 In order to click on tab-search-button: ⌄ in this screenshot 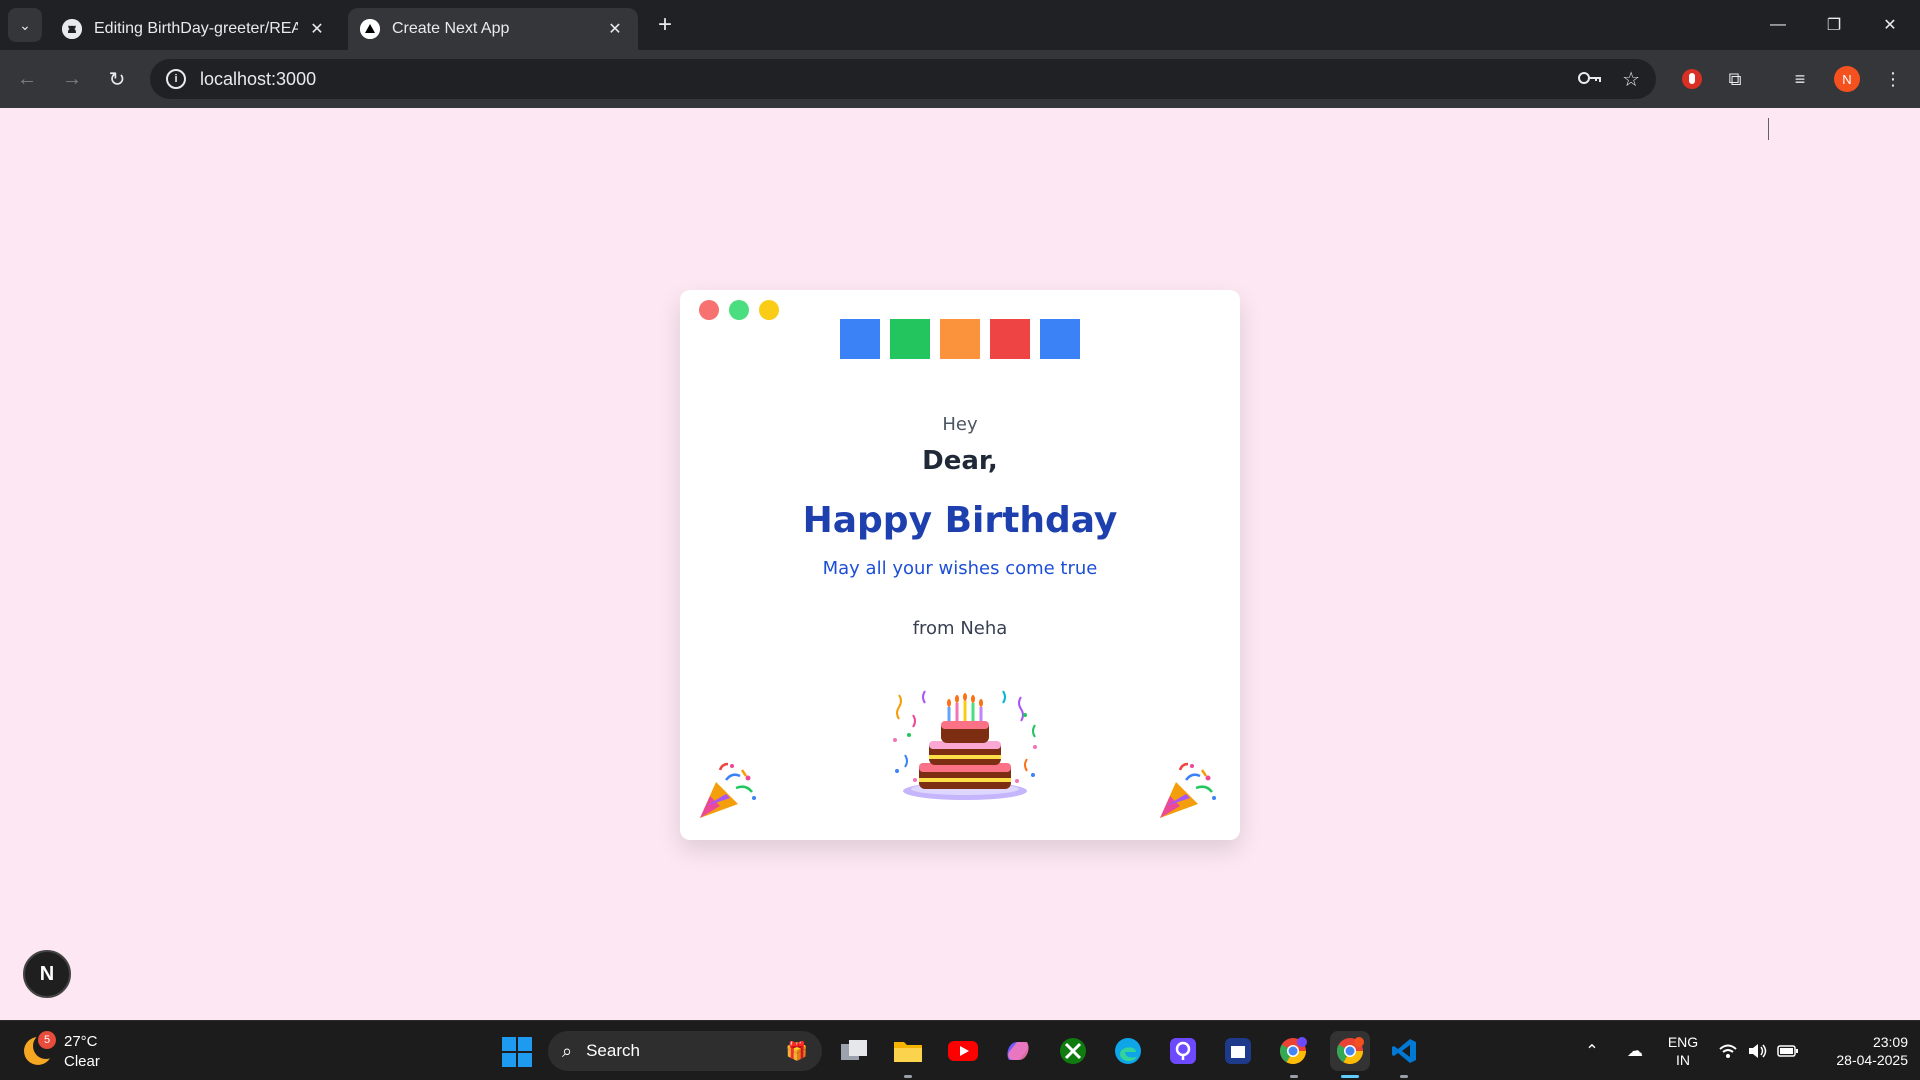, I will do `click(25, 25)`.